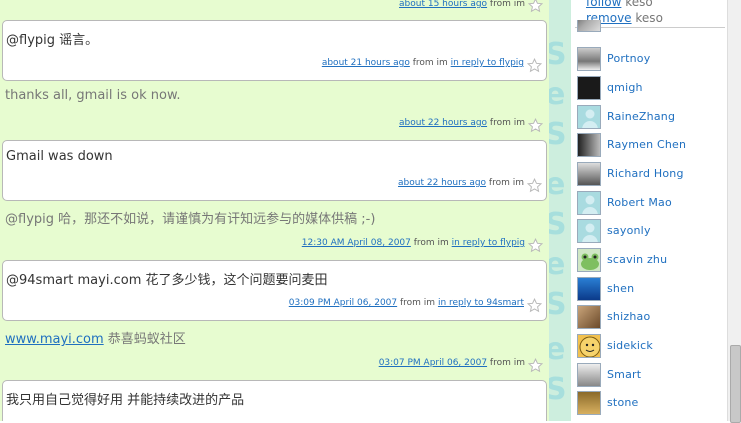  What do you see at coordinates (652, 376) in the screenshot?
I see `friend-item: Smart` at bounding box center [652, 376].